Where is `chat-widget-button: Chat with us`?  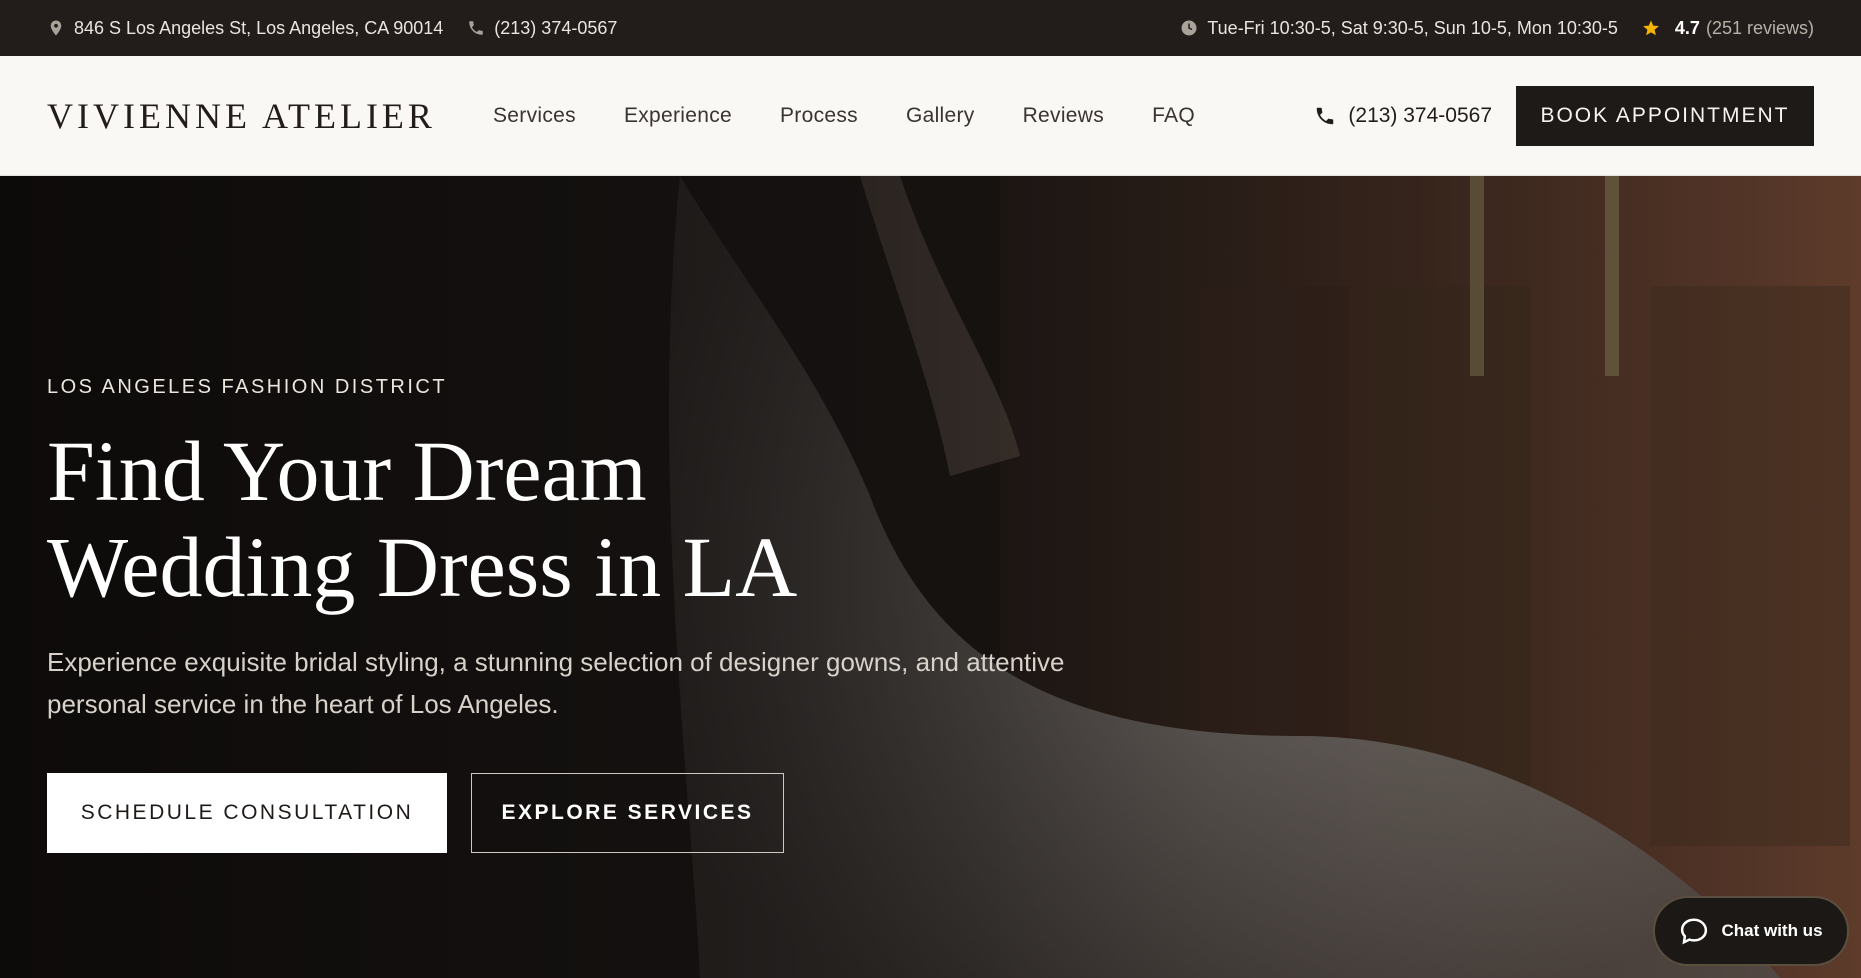
chat-widget-button: Chat with us is located at coordinates (1751, 931).